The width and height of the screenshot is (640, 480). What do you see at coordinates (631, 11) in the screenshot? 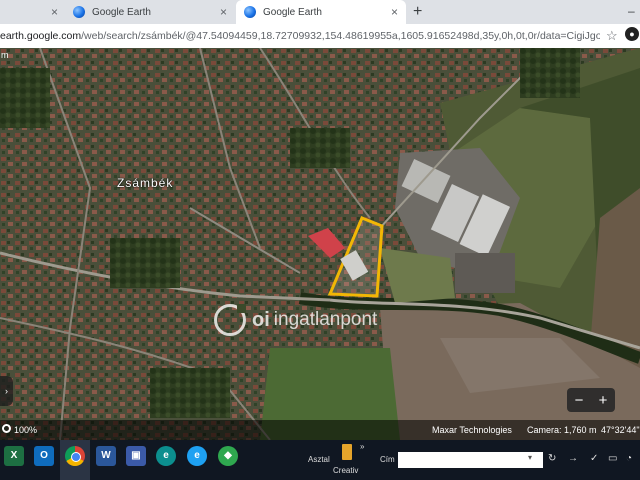
I see `window-minimize-button: –` at bounding box center [631, 11].